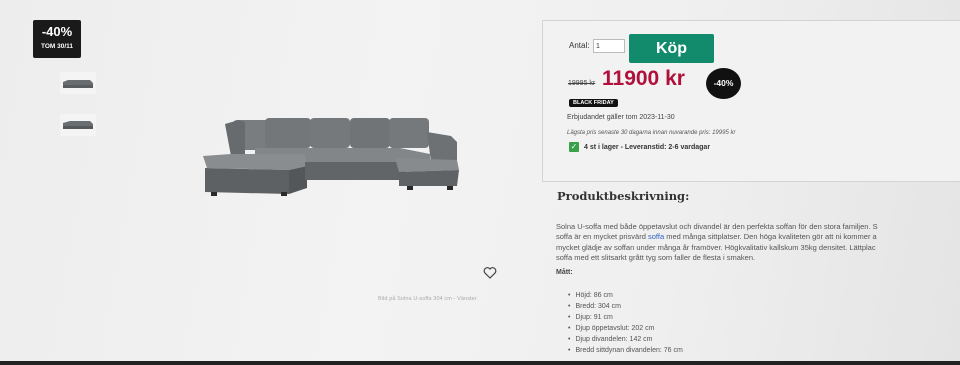  I want to click on quantity-input, so click(609, 46).